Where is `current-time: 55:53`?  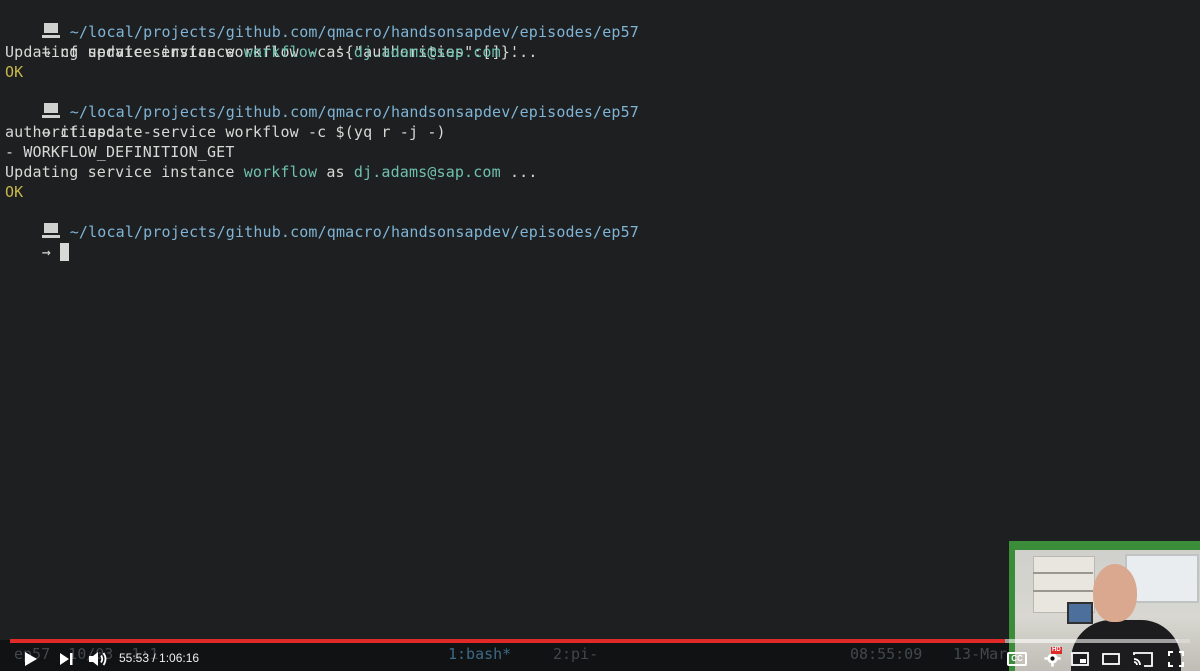 current-time: 55:53 is located at coordinates (134, 658).